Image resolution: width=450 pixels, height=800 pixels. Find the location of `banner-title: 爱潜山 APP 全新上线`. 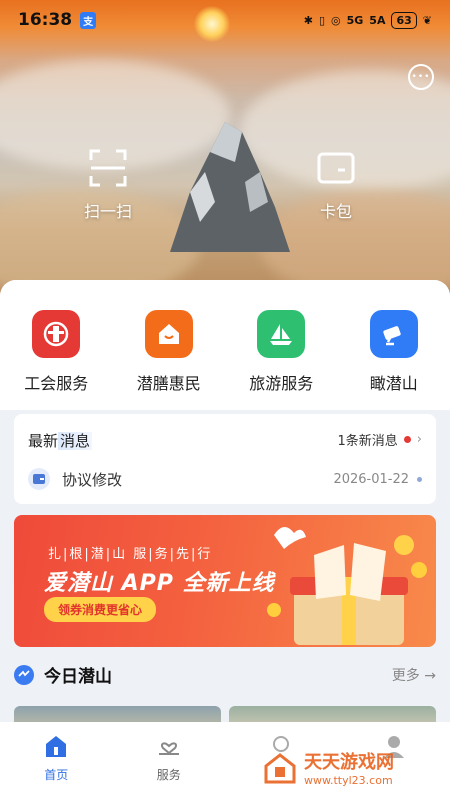

banner-title: 爱潜山 APP 全新上线 is located at coordinates (159, 583).